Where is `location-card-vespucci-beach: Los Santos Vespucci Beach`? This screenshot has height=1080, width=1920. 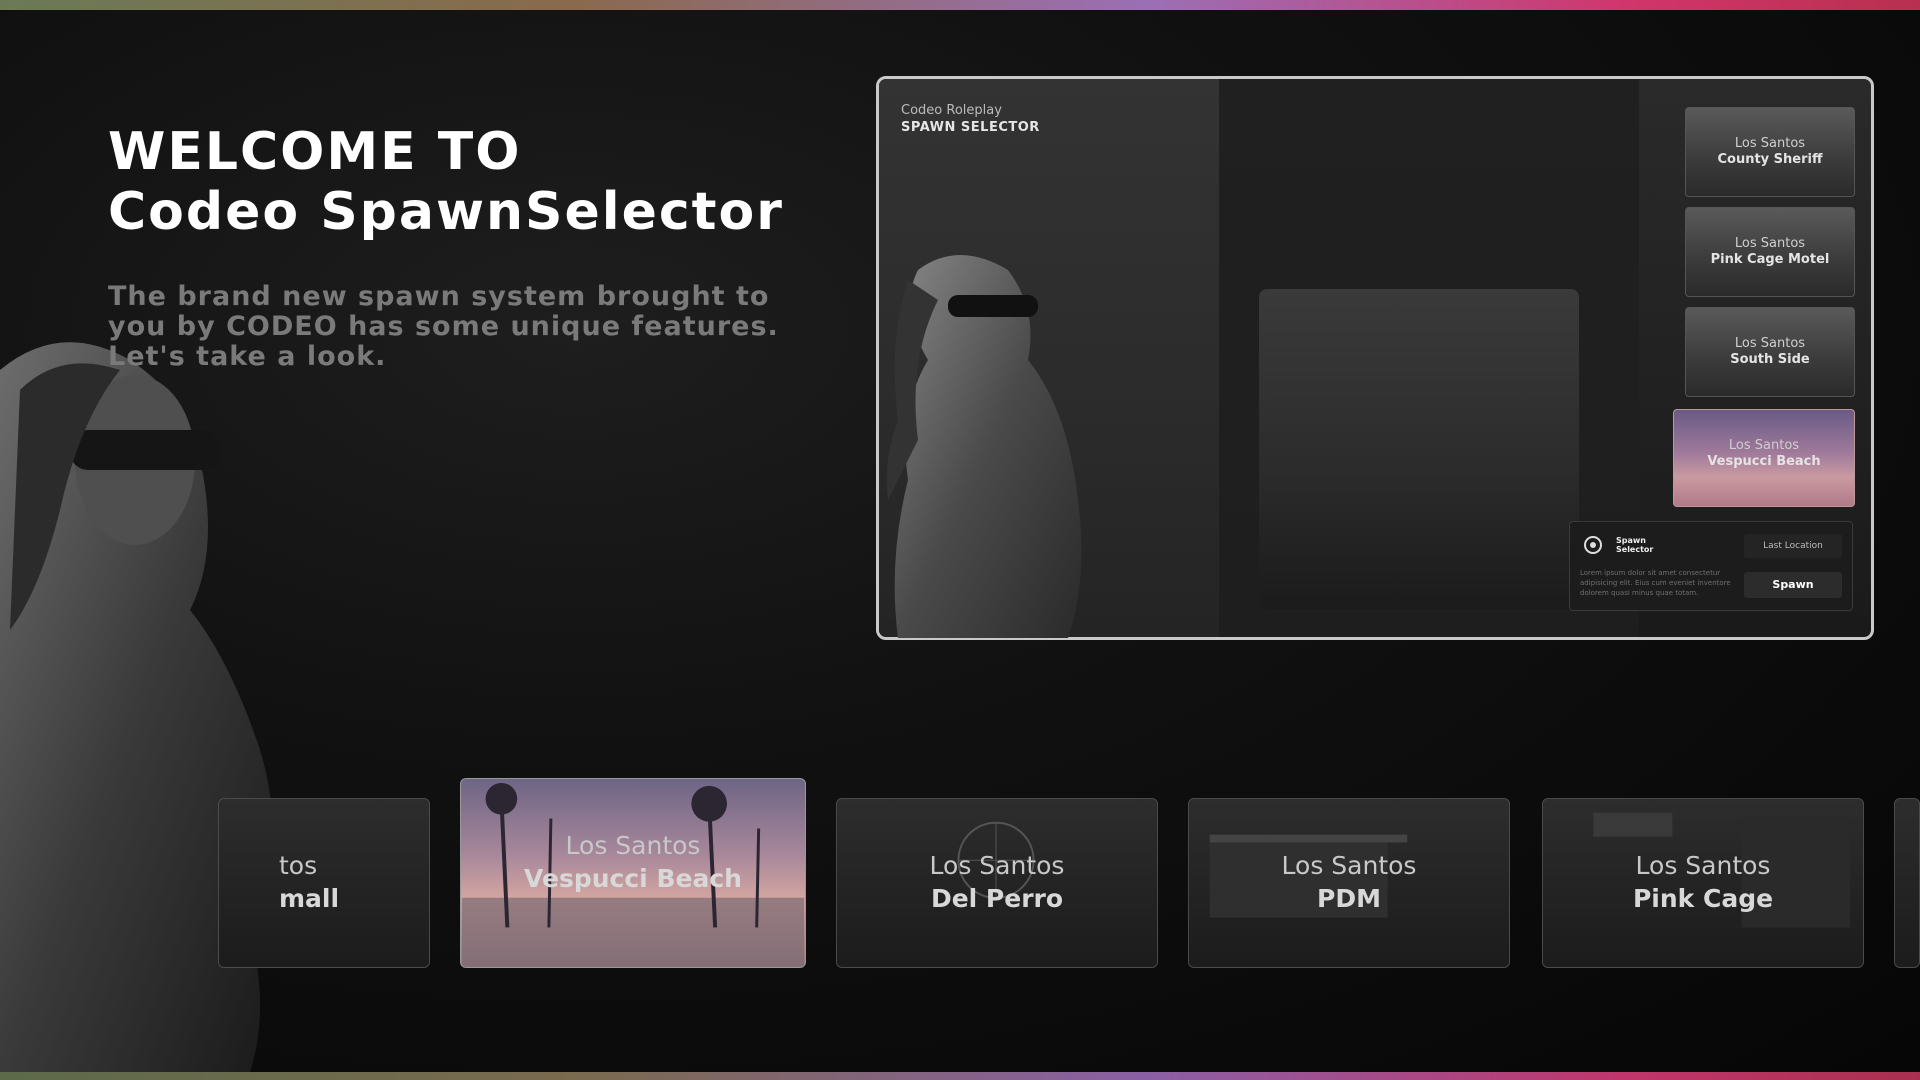
location-card-vespucci-beach: Los Santos Vespucci Beach is located at coordinates (1764, 458).